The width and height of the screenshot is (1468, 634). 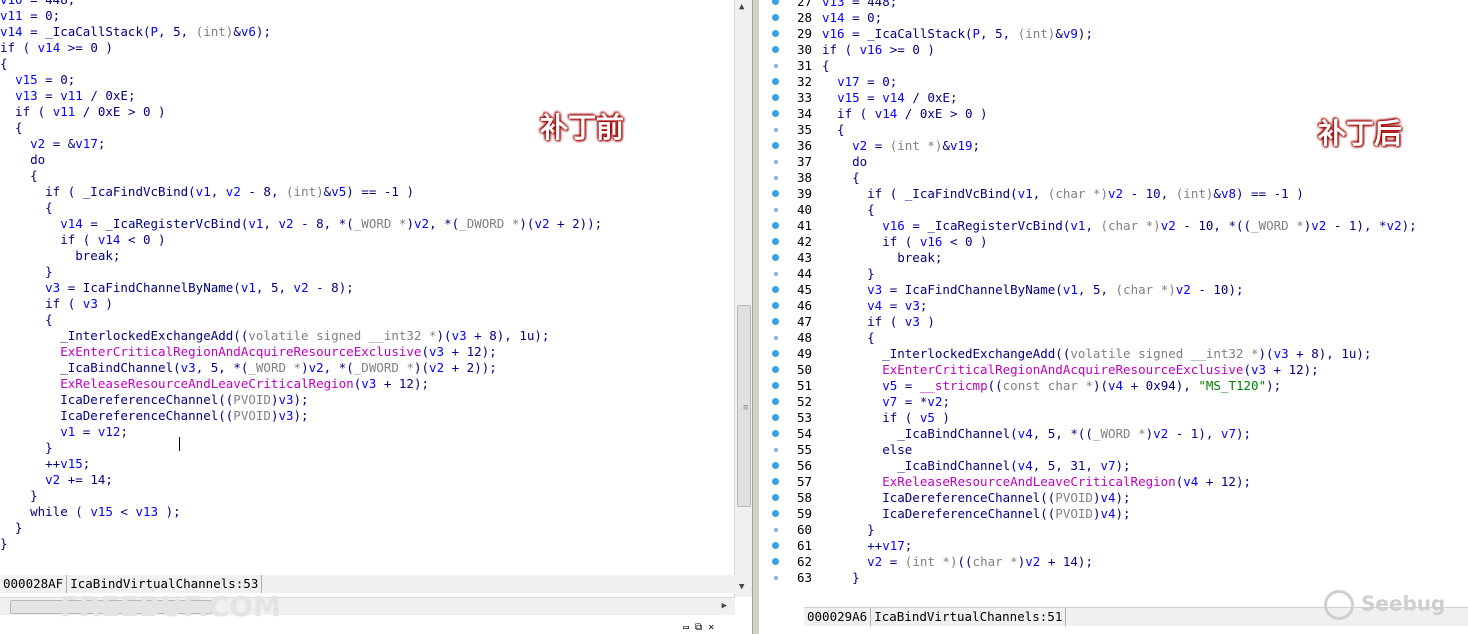 I want to click on code-line: v7 = *v2;, so click(x=1119, y=402).